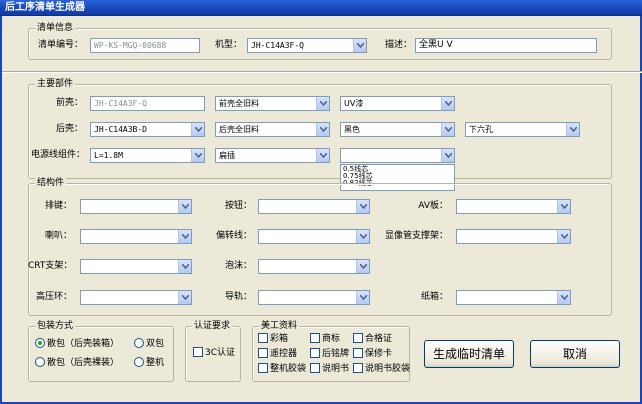  Describe the element at coordinates (379, 339) in the screenshot. I see `art-item-label: 合格证` at that location.